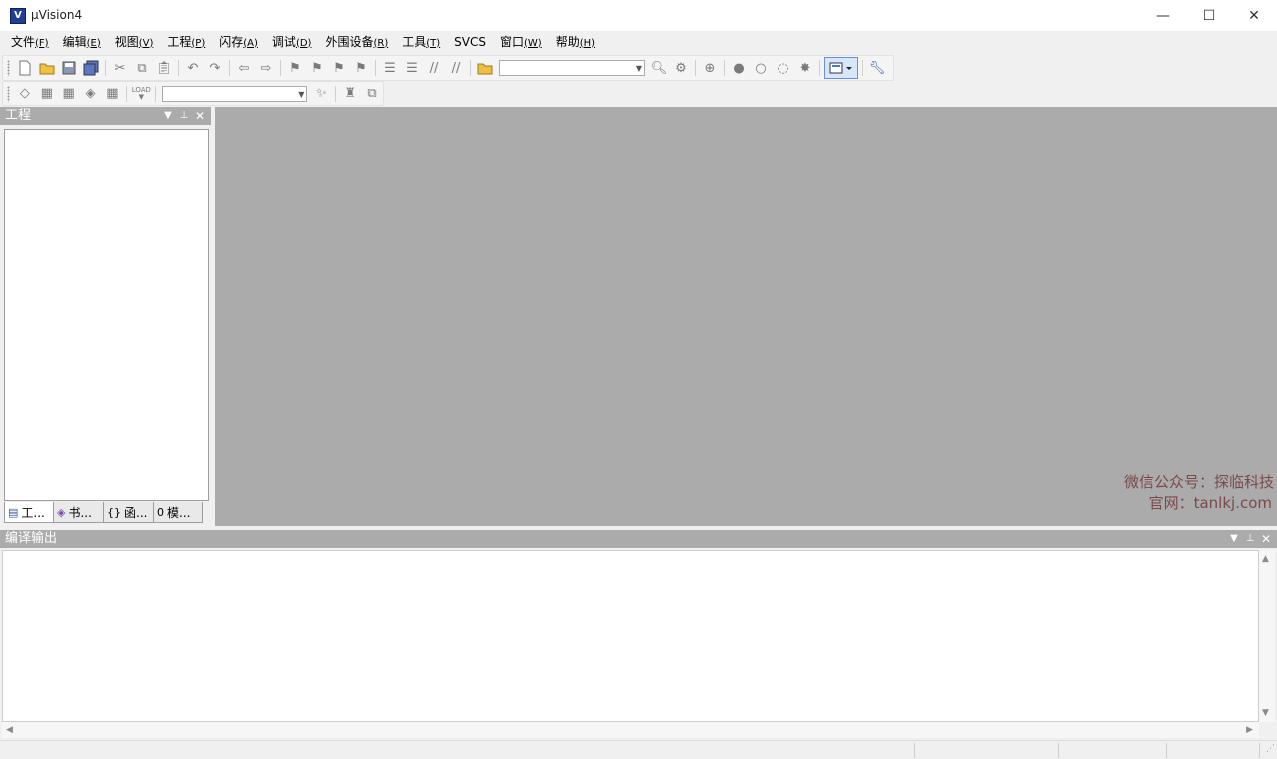 The width and height of the screenshot is (1277, 759). Describe the element at coordinates (710, 68) in the screenshot. I see `debug-session-icon: ⊕` at that location.